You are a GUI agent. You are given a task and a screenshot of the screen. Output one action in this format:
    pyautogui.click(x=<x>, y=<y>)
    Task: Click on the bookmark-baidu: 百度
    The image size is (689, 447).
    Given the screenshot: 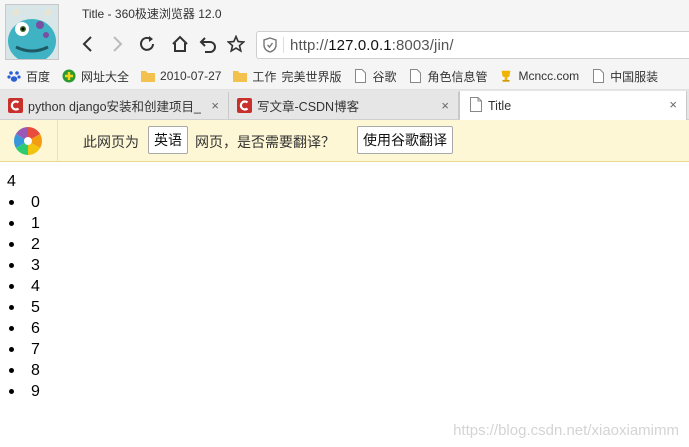 What is the action you would take?
    pyautogui.click(x=28, y=76)
    